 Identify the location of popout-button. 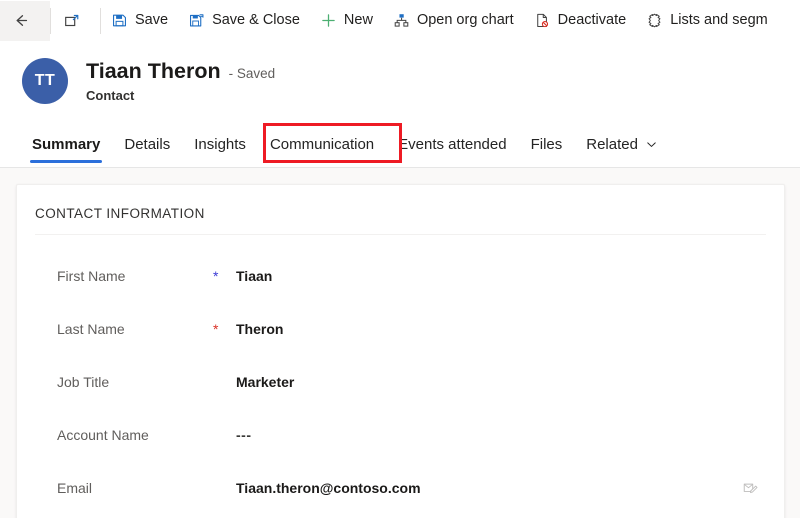
(75, 21).